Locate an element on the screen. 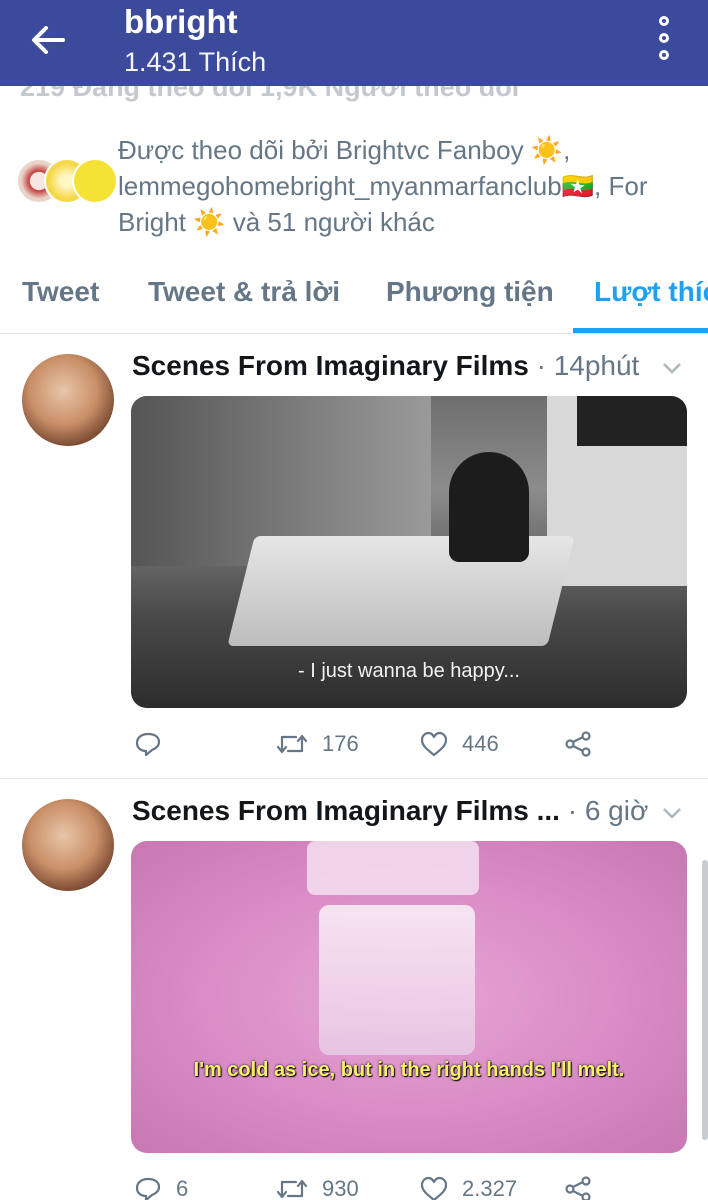 The image size is (708, 1200). tab-tweets: Tweet is located at coordinates (60, 292).